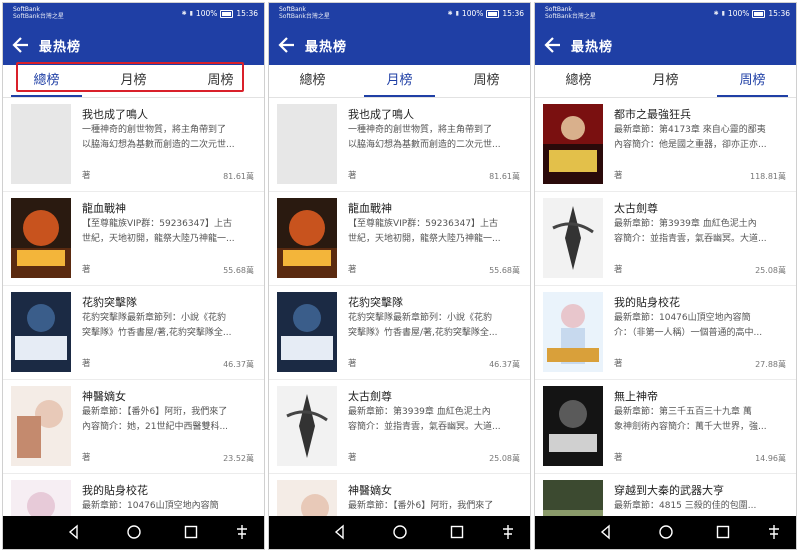  What do you see at coordinates (191, 13) in the screenshot?
I see `signal-icon: ▮` at bounding box center [191, 13].